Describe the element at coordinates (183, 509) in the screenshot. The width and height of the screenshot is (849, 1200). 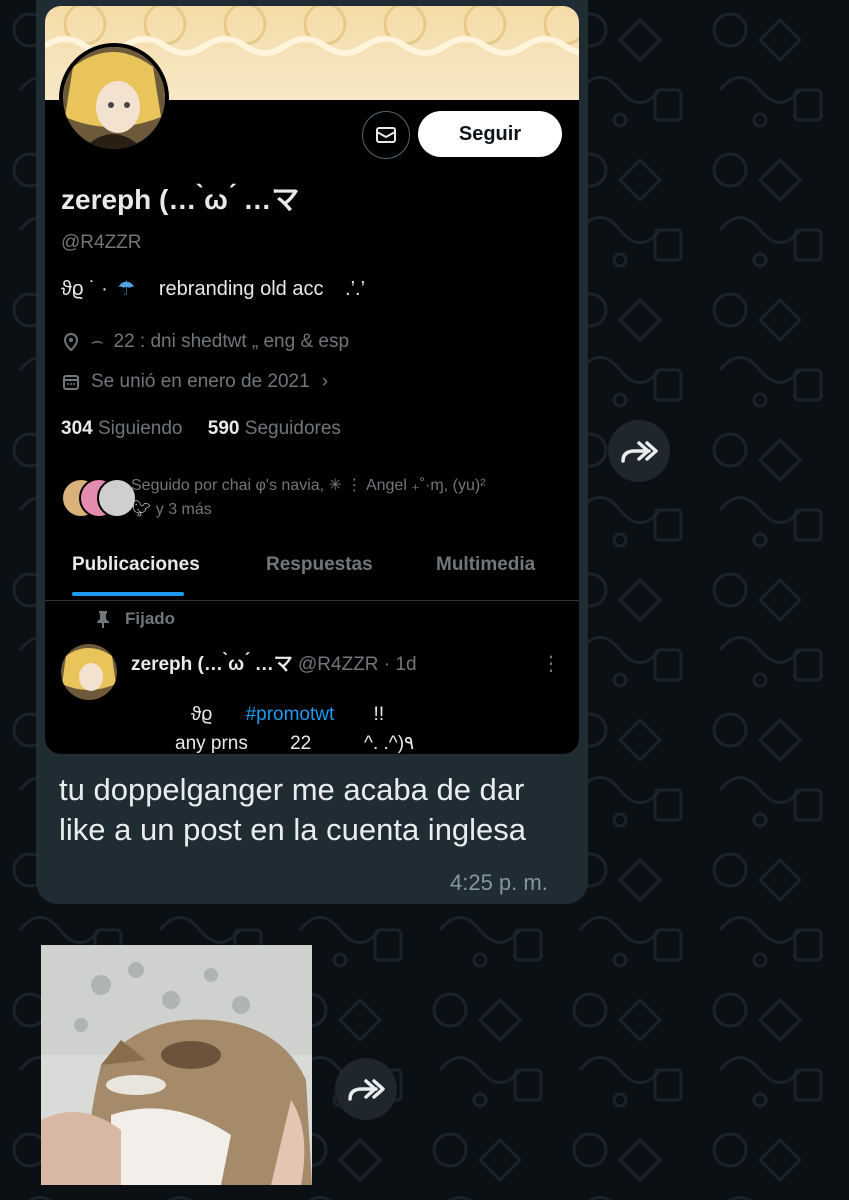
I see `followed-by-line2: y 3 más` at that location.